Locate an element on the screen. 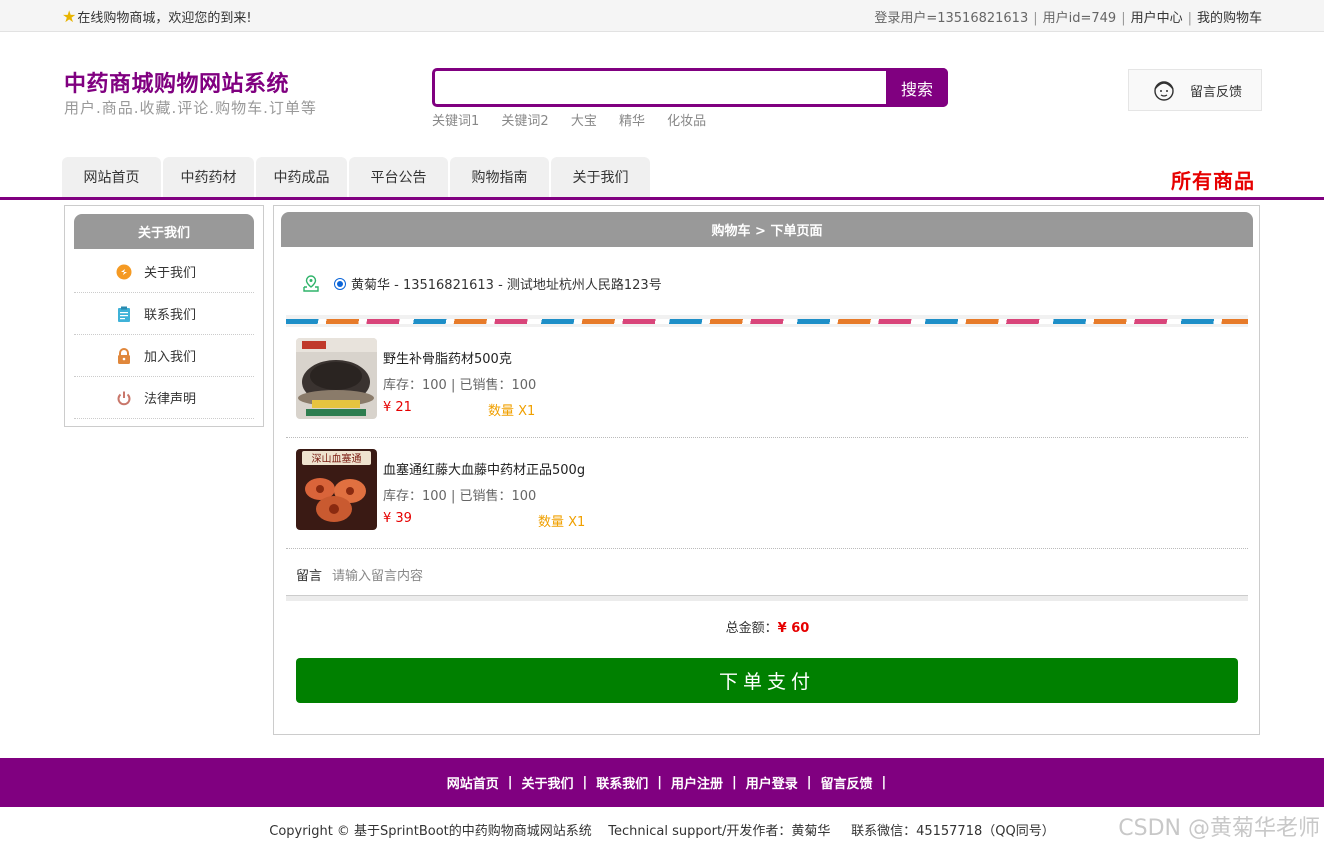 Image resolution: width=1324 pixels, height=847 pixels. user-id-text: 用户id=749 is located at coordinates (1079, 18).